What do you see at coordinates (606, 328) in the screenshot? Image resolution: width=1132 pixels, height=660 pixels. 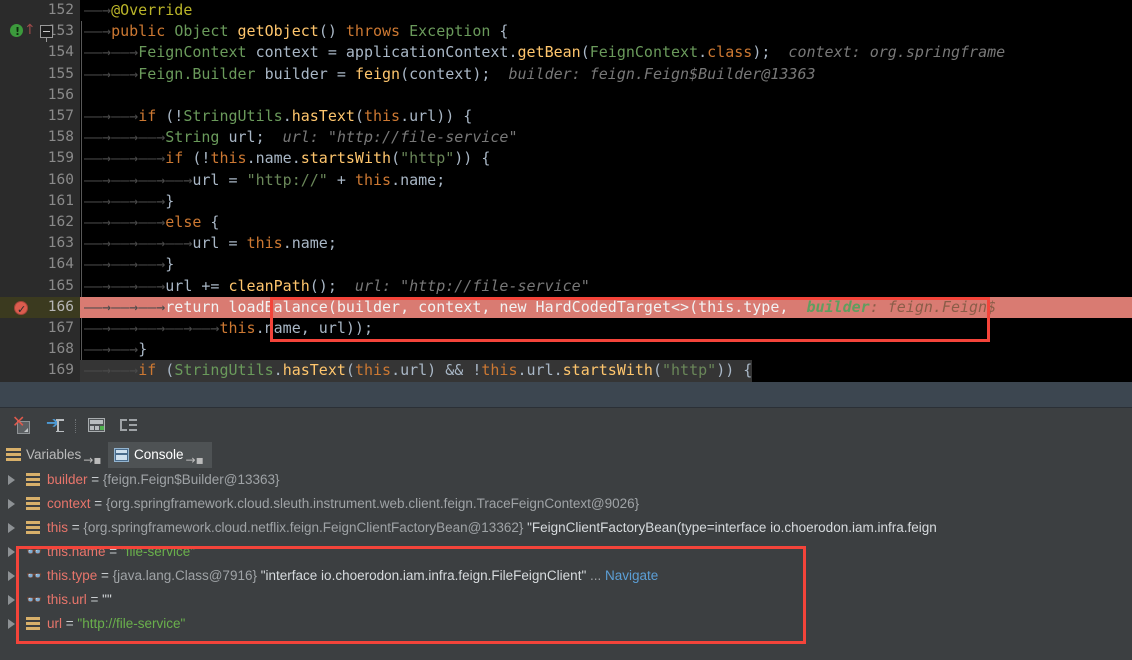 I see `code-text-167: ——→——→——→——→——→this.name, url));` at bounding box center [606, 328].